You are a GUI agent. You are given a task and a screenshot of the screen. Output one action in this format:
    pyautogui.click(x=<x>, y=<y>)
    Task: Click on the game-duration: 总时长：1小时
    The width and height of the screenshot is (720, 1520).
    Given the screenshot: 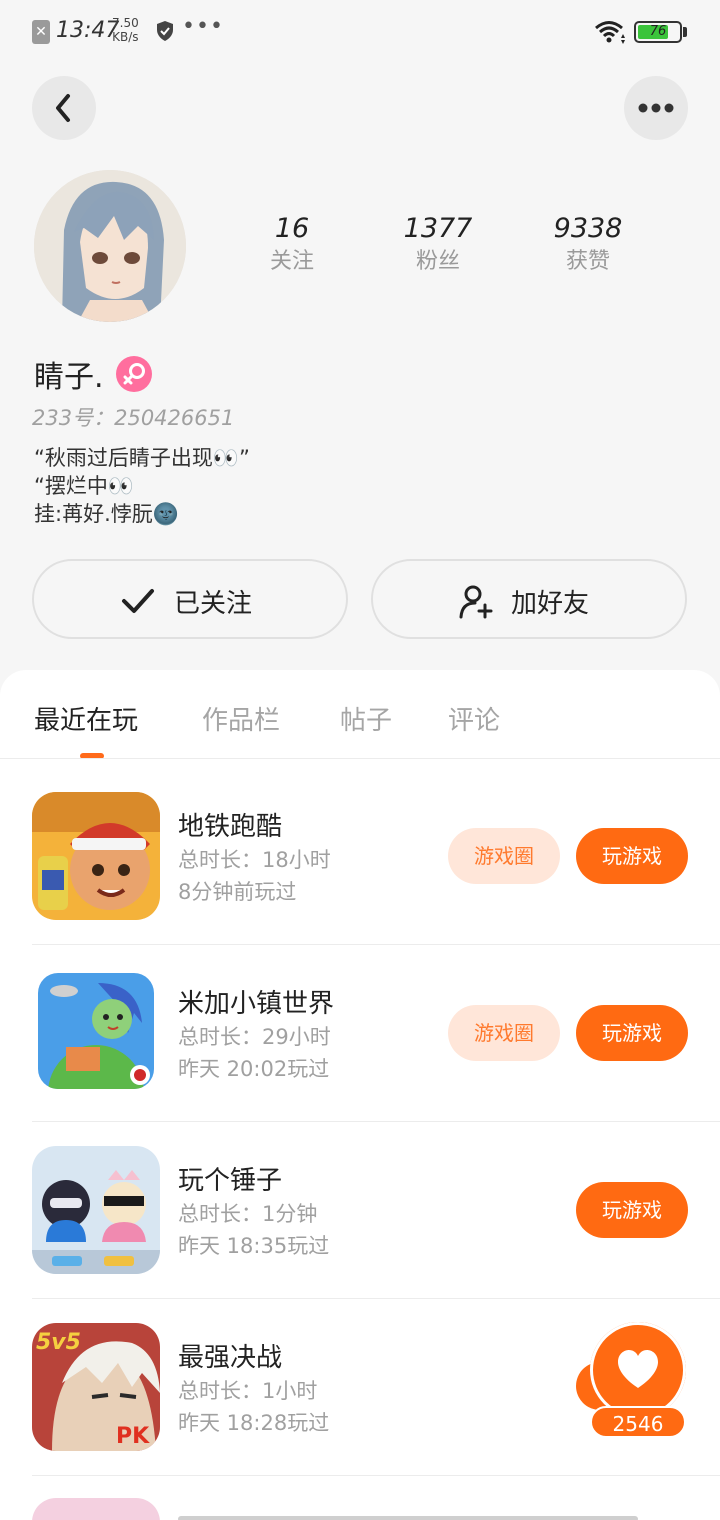 What is the action you would take?
    pyautogui.click(x=248, y=1391)
    